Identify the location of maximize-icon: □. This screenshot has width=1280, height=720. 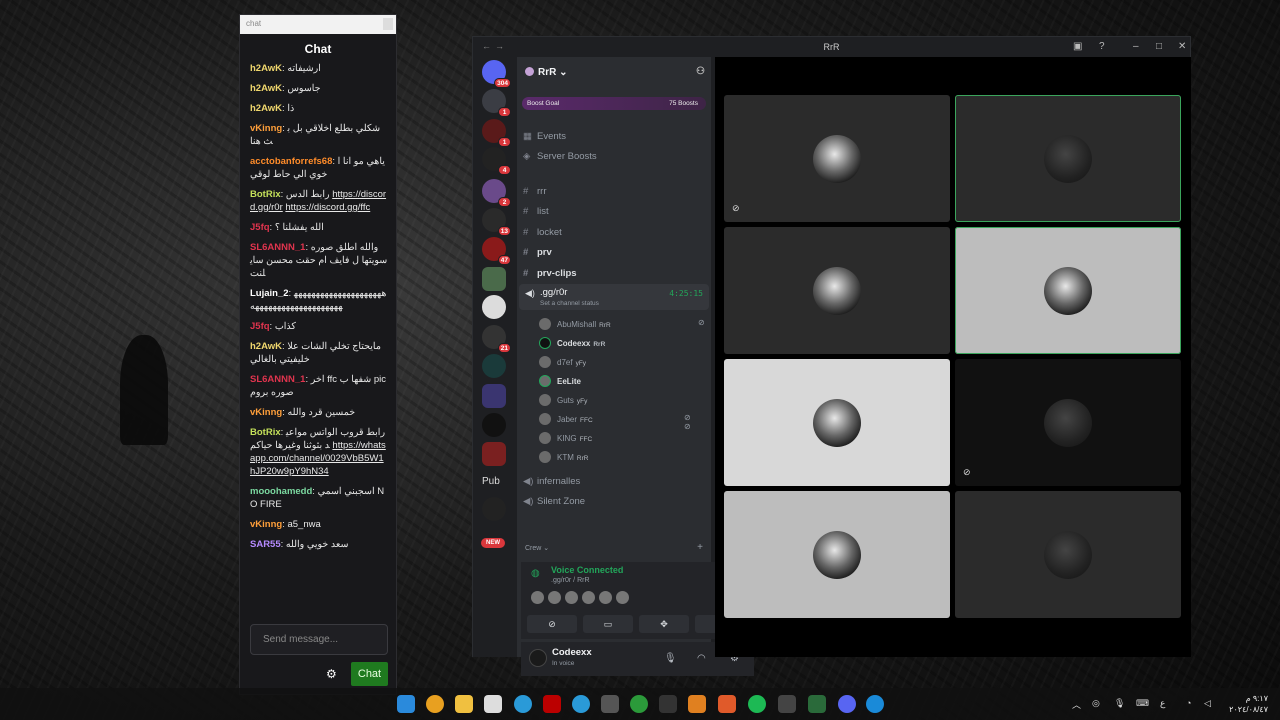
(1159, 46).